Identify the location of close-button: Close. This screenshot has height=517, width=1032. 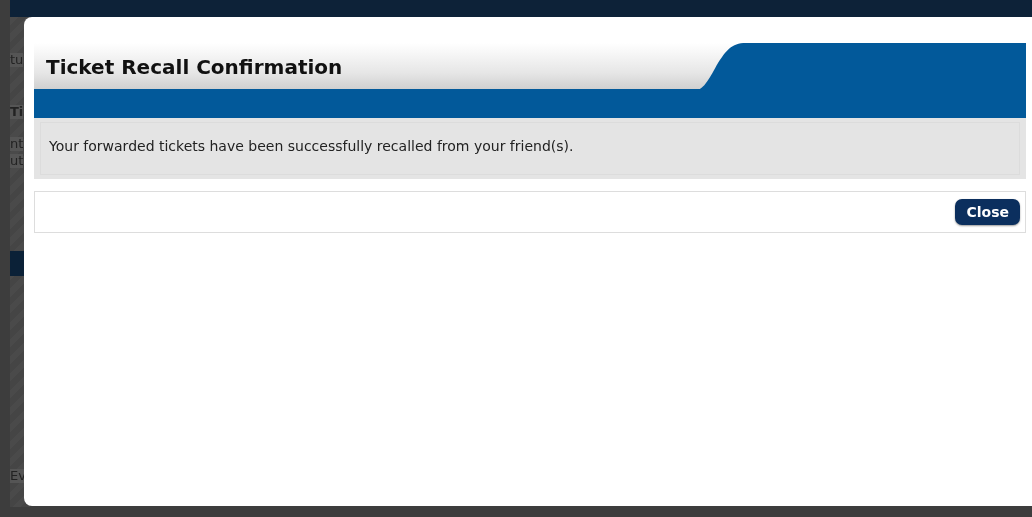
(987, 212).